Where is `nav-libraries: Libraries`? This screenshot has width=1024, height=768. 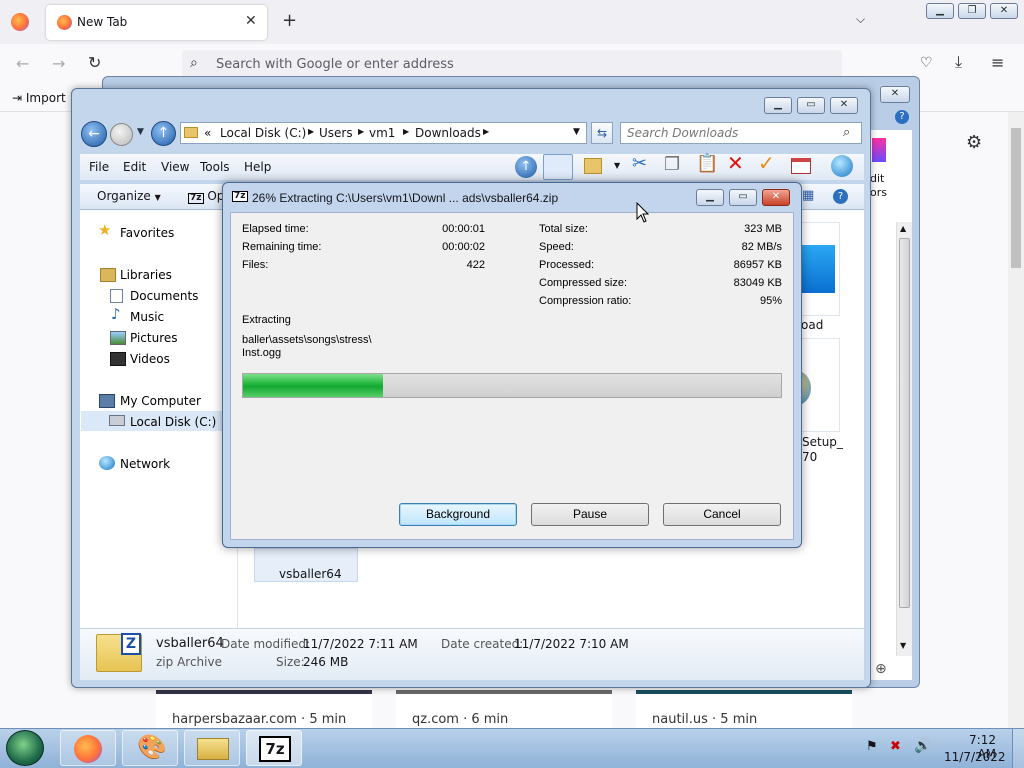 nav-libraries: Libraries is located at coordinates (146, 275).